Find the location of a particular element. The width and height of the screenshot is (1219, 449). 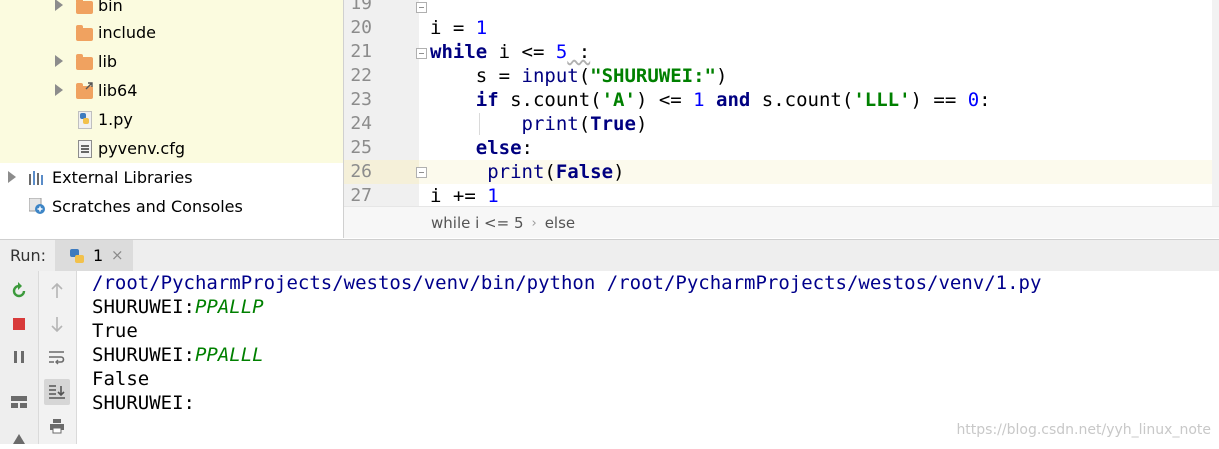

soft-wrap-icon is located at coordinates (57, 357).